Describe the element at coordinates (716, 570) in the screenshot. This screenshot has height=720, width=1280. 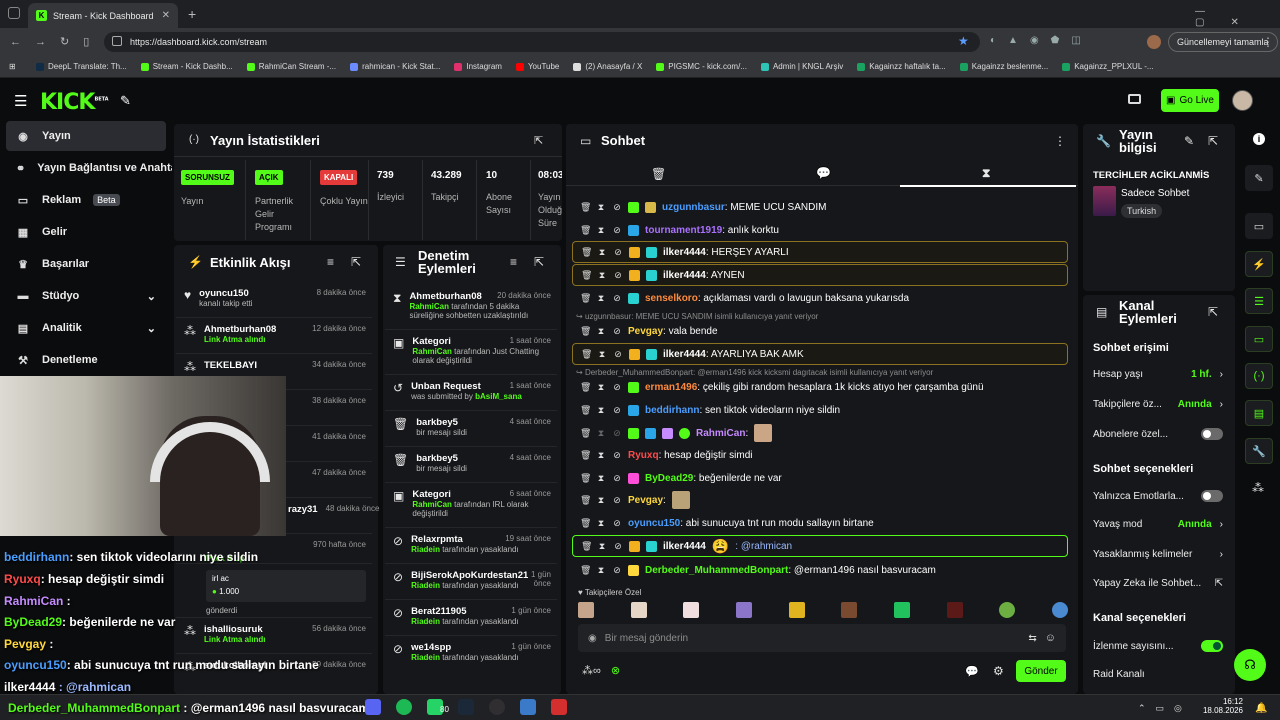
I see `chat-username: Derbeder_MuhammedBonpart` at that location.